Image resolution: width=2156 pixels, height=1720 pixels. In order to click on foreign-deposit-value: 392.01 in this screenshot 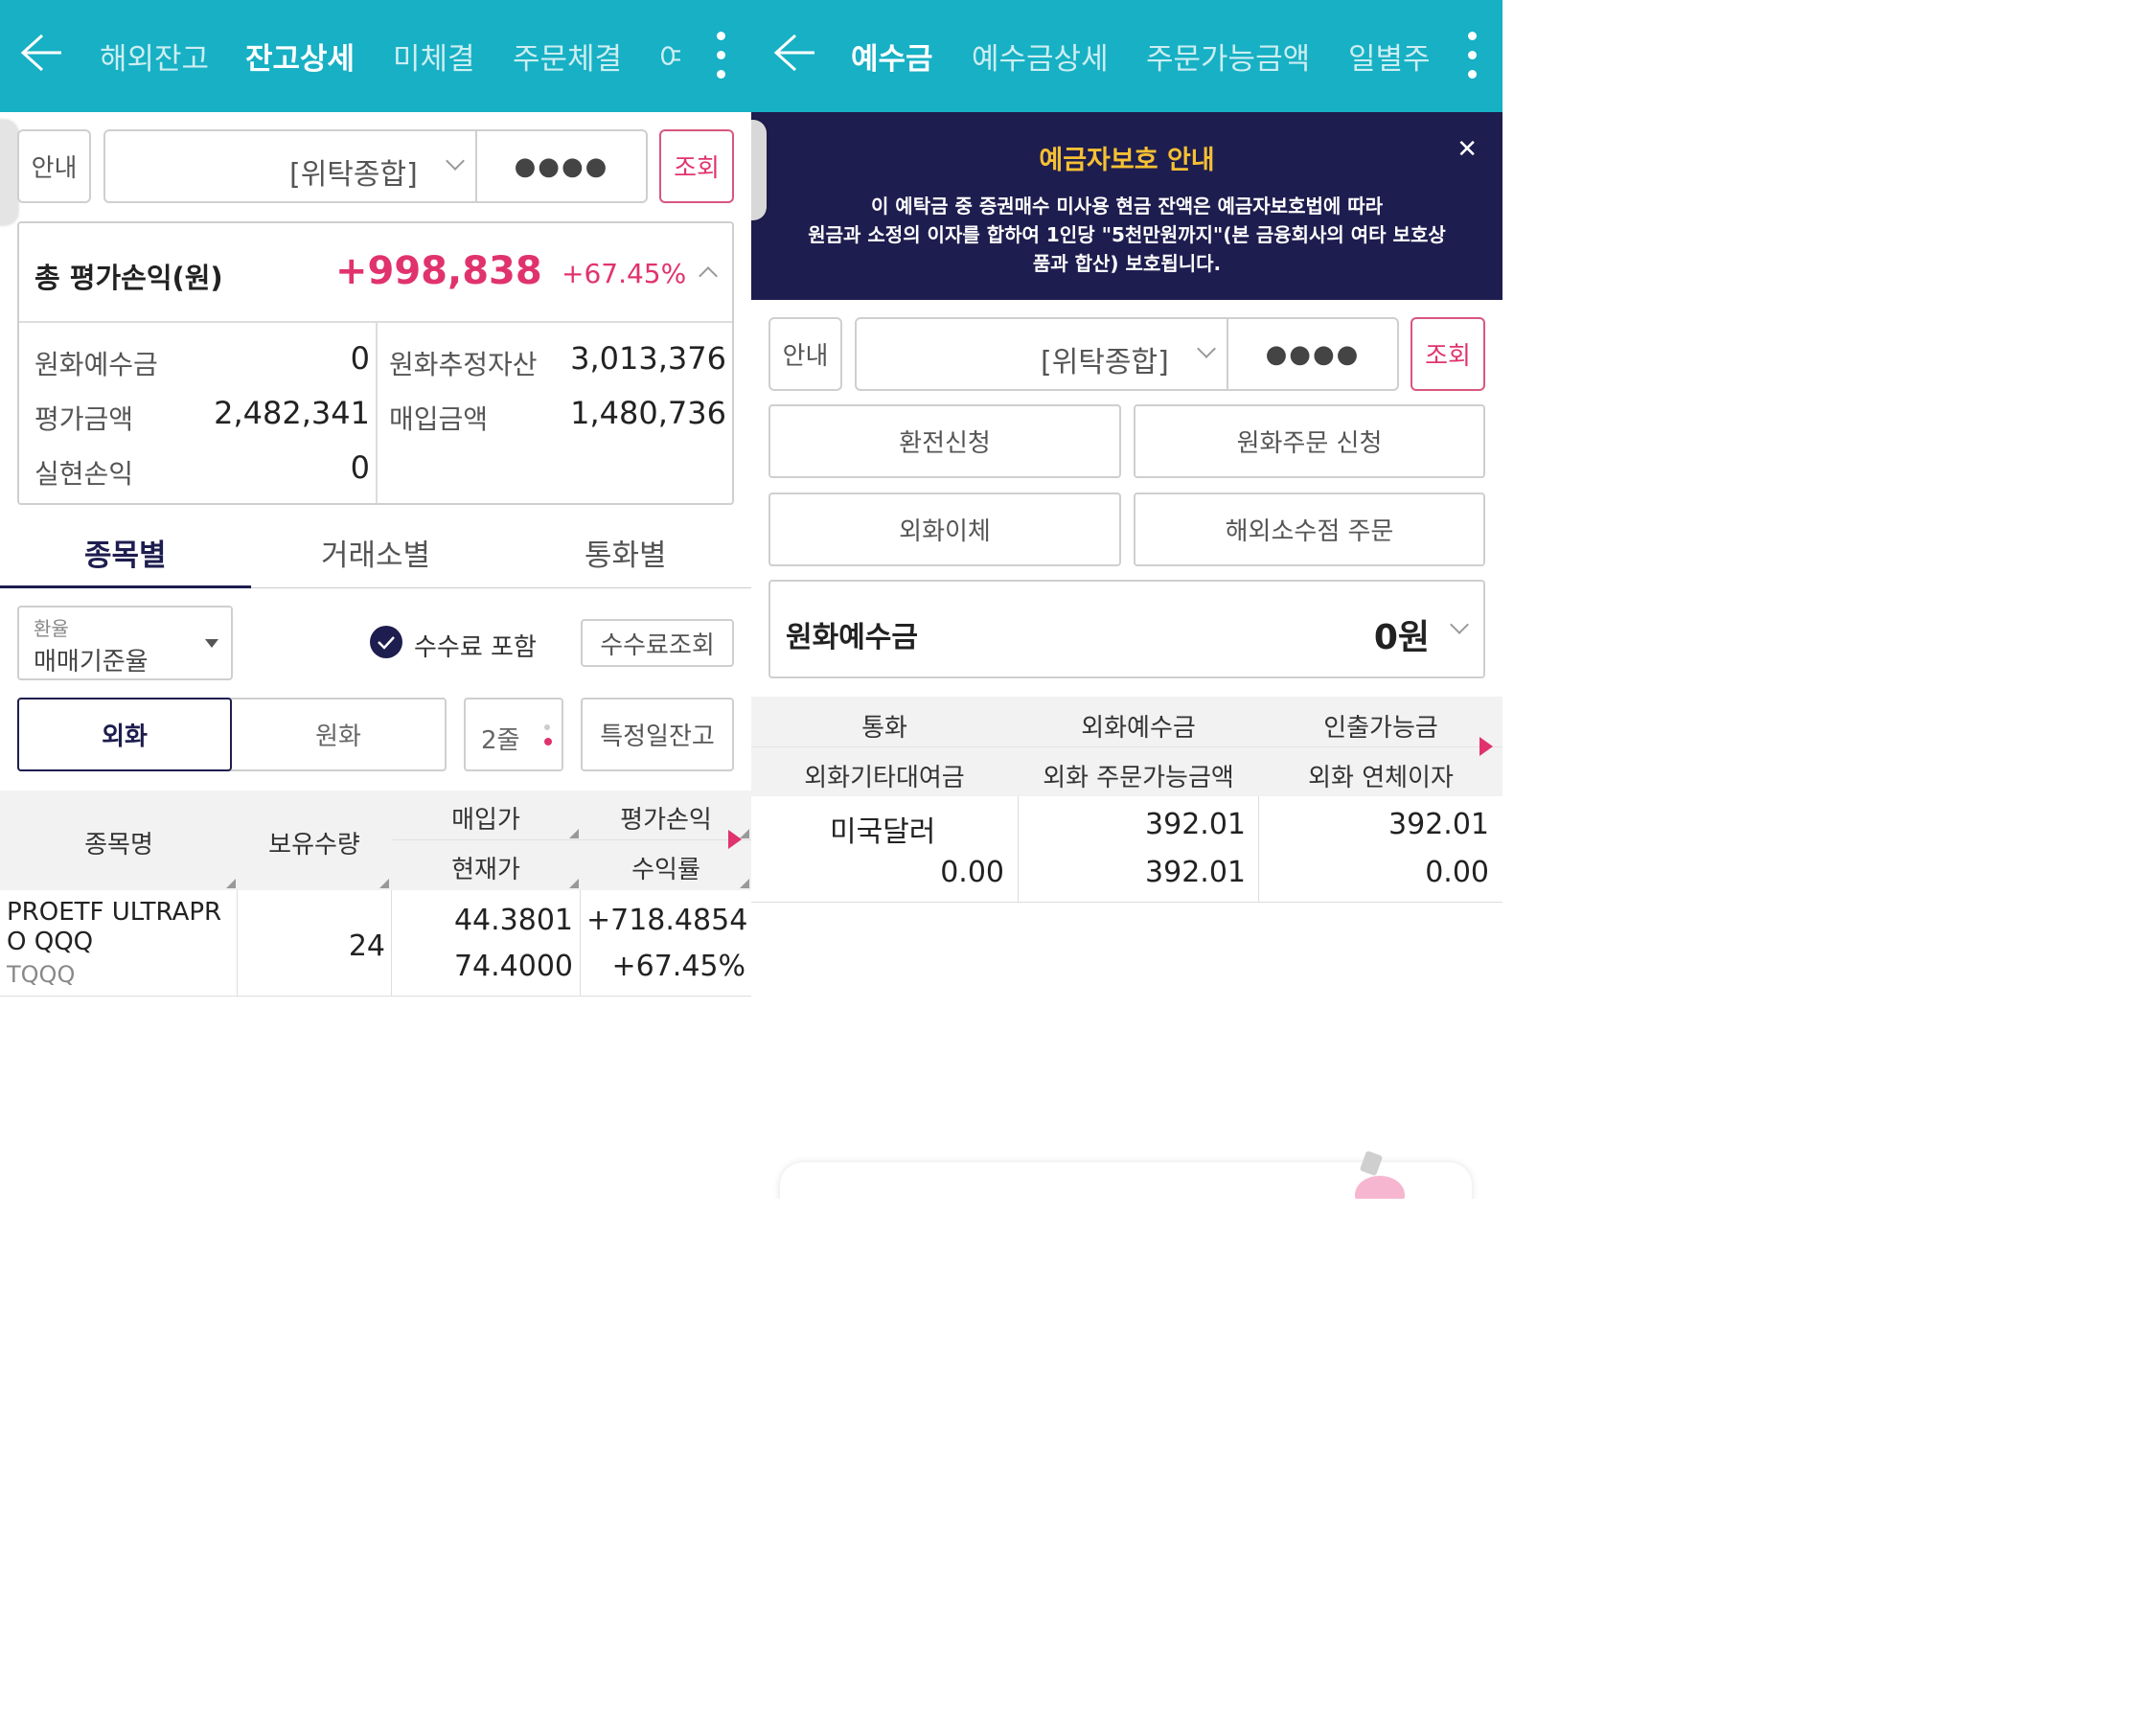, I will do `click(1195, 824)`.